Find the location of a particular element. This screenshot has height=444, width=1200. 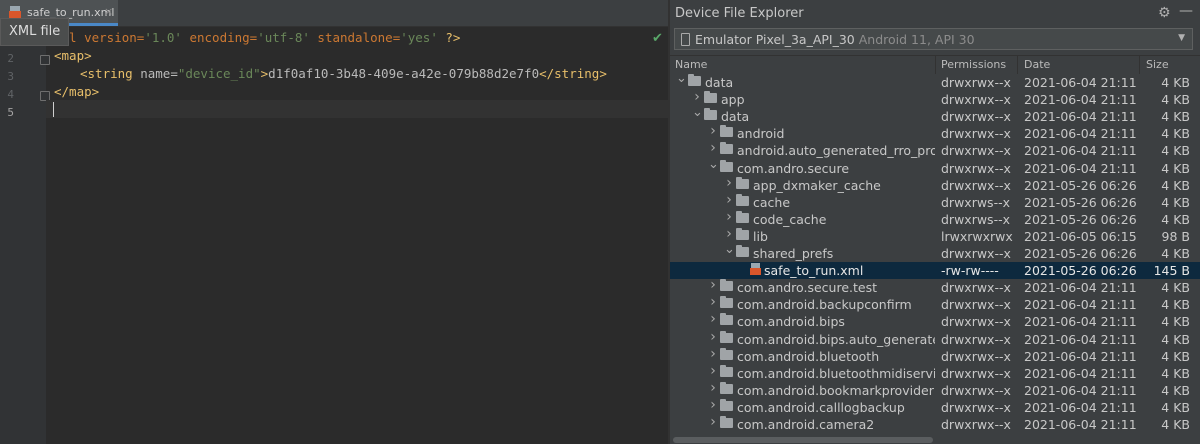

text-content: d1f0af10-3b48-409e-a42e-079b88d2e7f0 is located at coordinates (404, 73).